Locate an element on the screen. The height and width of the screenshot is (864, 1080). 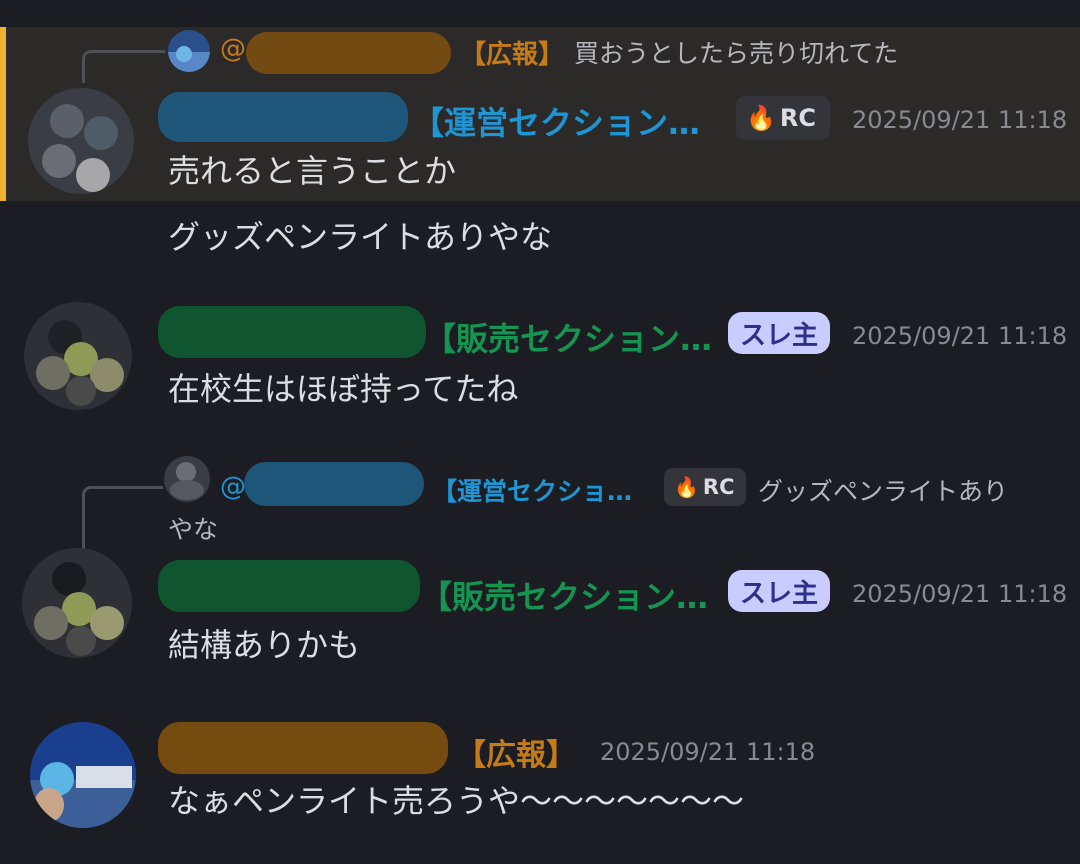
reply-preview-text: 買おうとしたら売り切れてた is located at coordinates (736, 52).